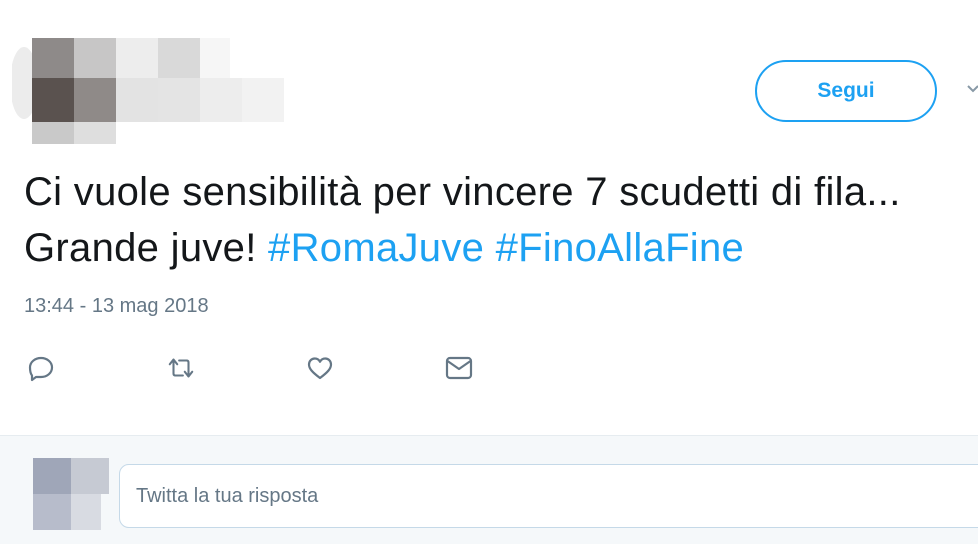 Image resolution: width=978 pixels, height=544 pixels. I want to click on direct-message-button, so click(459, 368).